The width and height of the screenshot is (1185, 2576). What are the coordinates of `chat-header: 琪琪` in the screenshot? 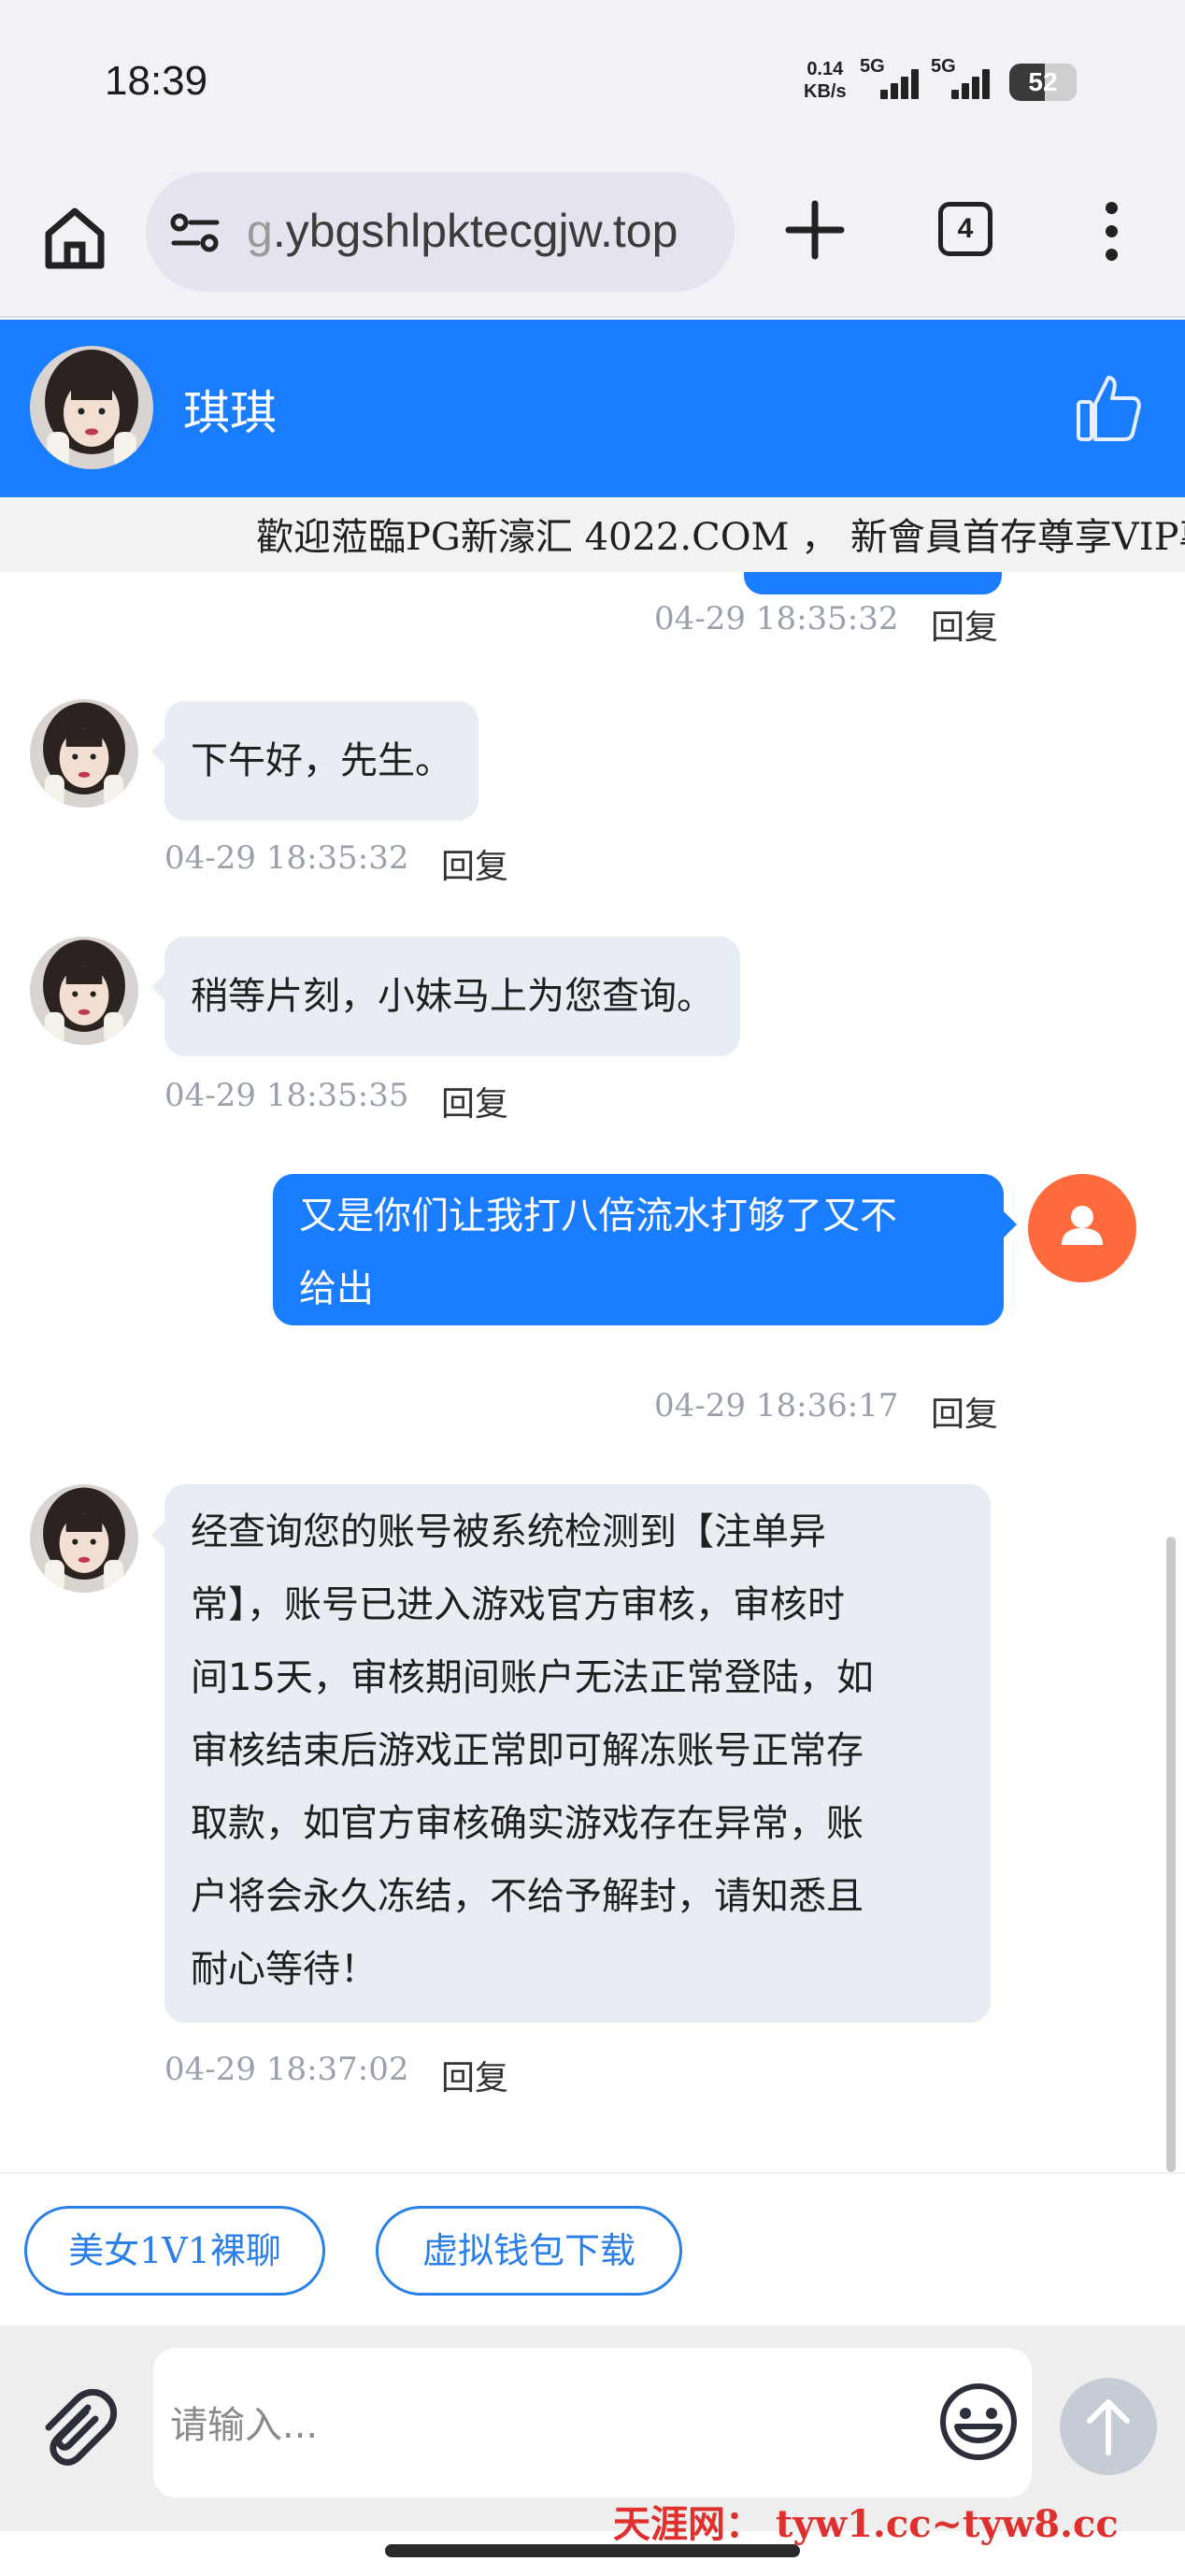 It's located at (592, 408).